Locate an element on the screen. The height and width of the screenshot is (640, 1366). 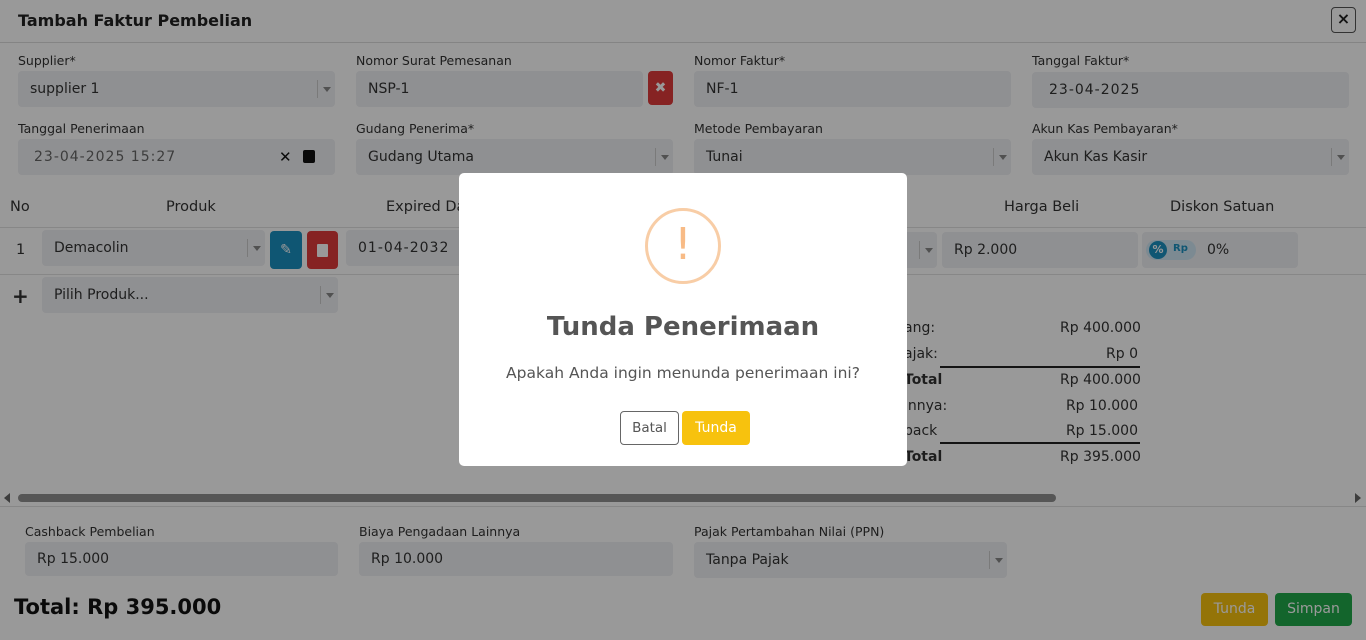
cancel-button: Batal is located at coordinates (649, 428).